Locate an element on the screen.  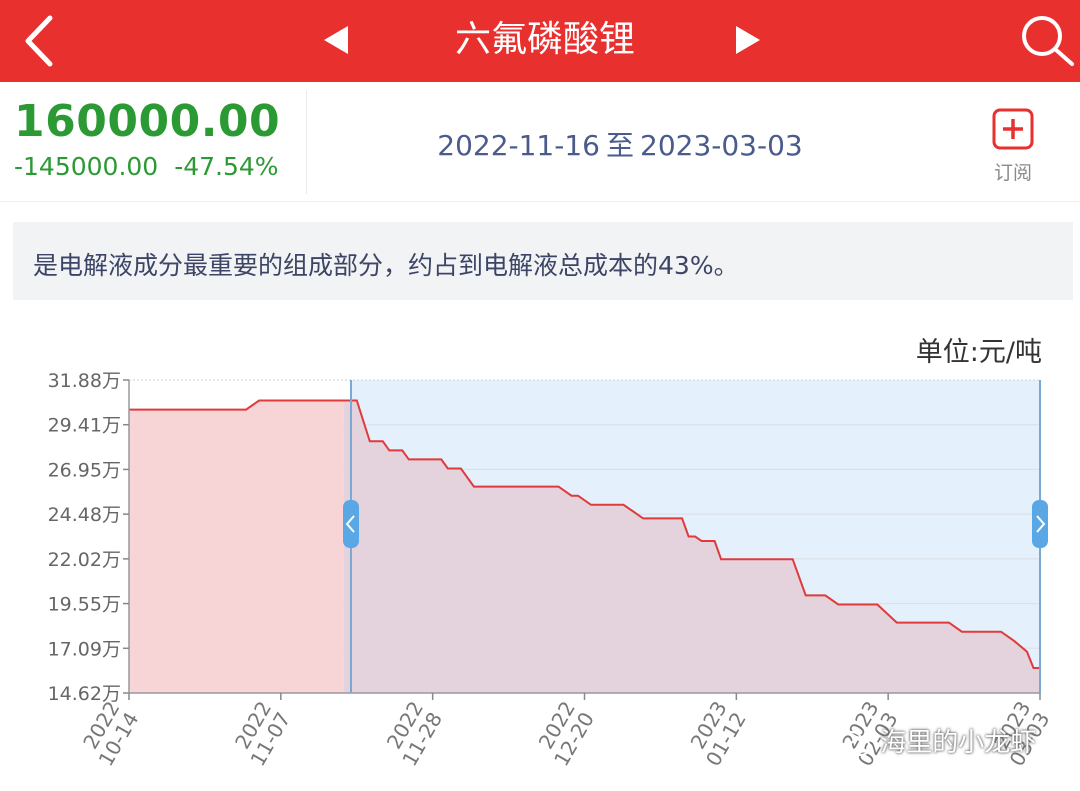
x-tick-label: 202211-28 is located at coordinates (414, 733).